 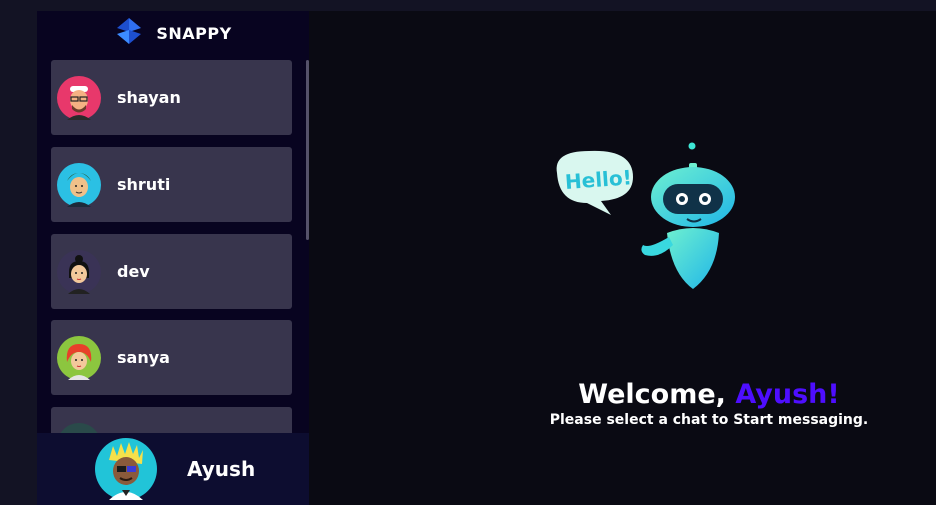 What do you see at coordinates (144, 184) in the screenshot?
I see `contact-name: shruti` at bounding box center [144, 184].